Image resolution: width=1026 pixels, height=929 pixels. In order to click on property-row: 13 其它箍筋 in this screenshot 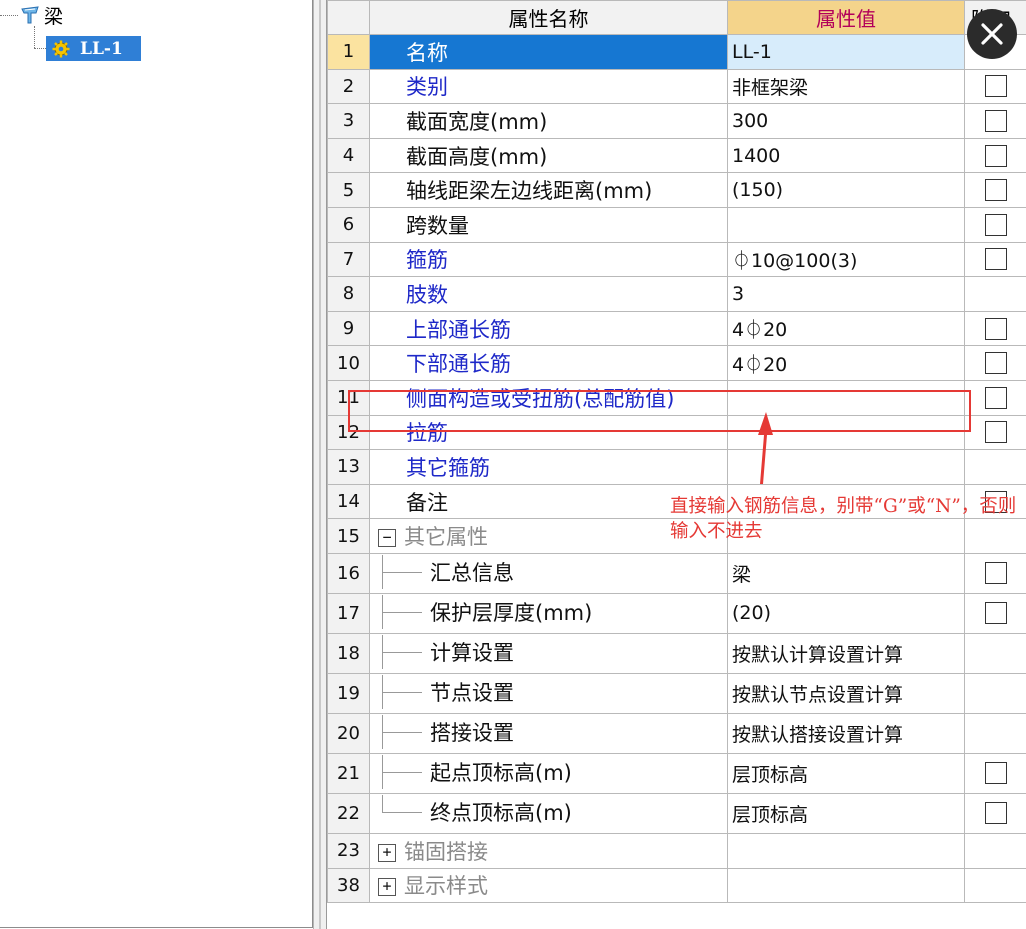, I will do `click(676, 467)`.